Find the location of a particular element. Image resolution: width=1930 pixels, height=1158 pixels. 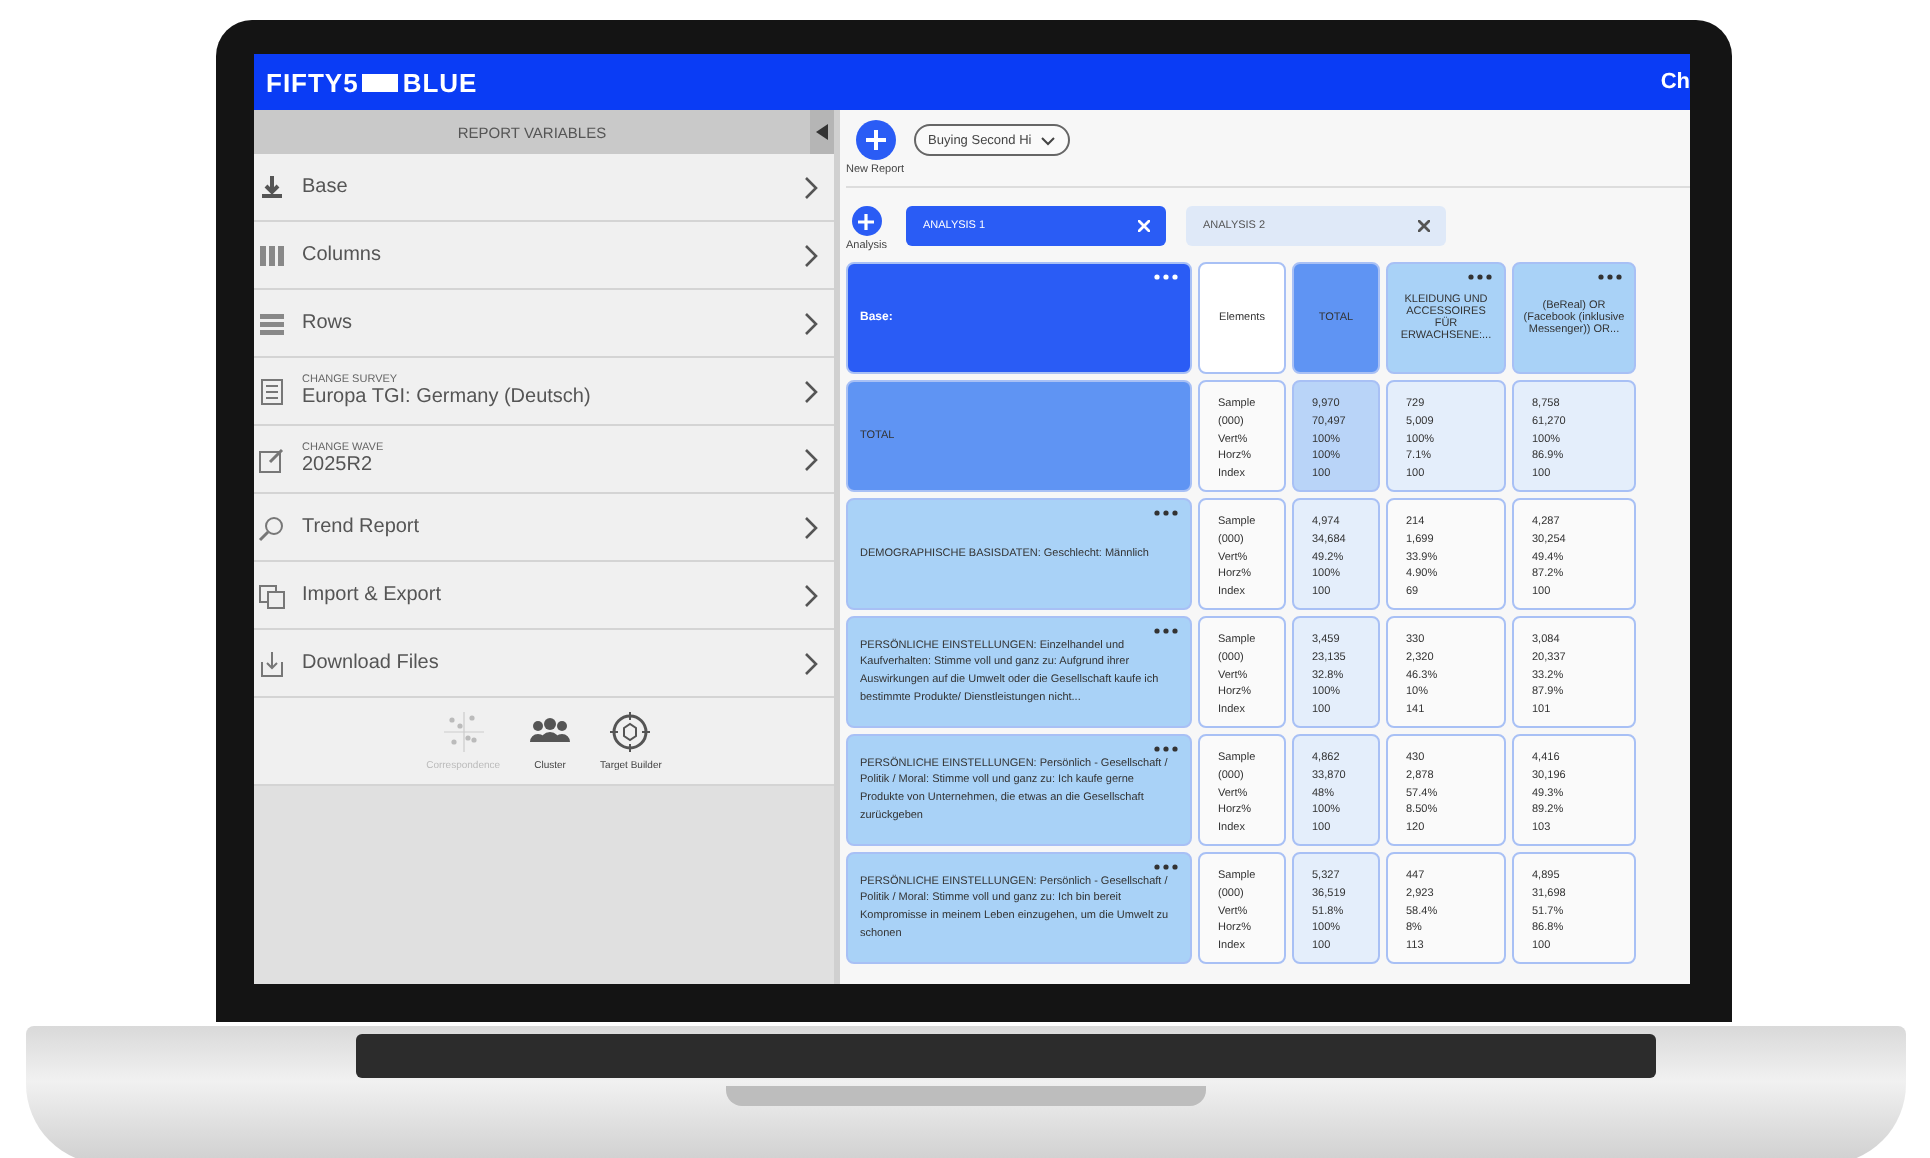

chevron-down-icon is located at coordinates (1047, 140).